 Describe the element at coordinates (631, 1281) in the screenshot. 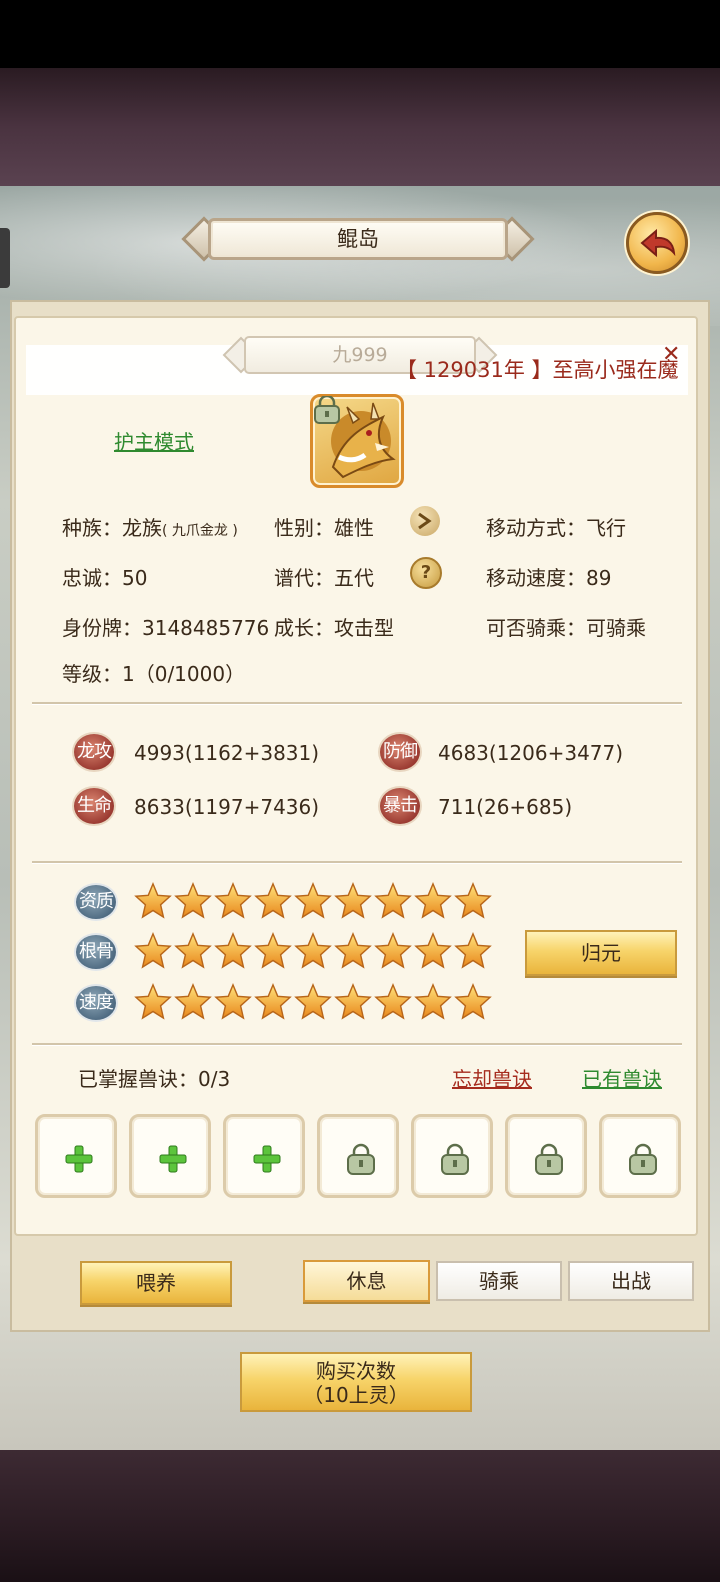

I see `battle-button: 出战` at that location.